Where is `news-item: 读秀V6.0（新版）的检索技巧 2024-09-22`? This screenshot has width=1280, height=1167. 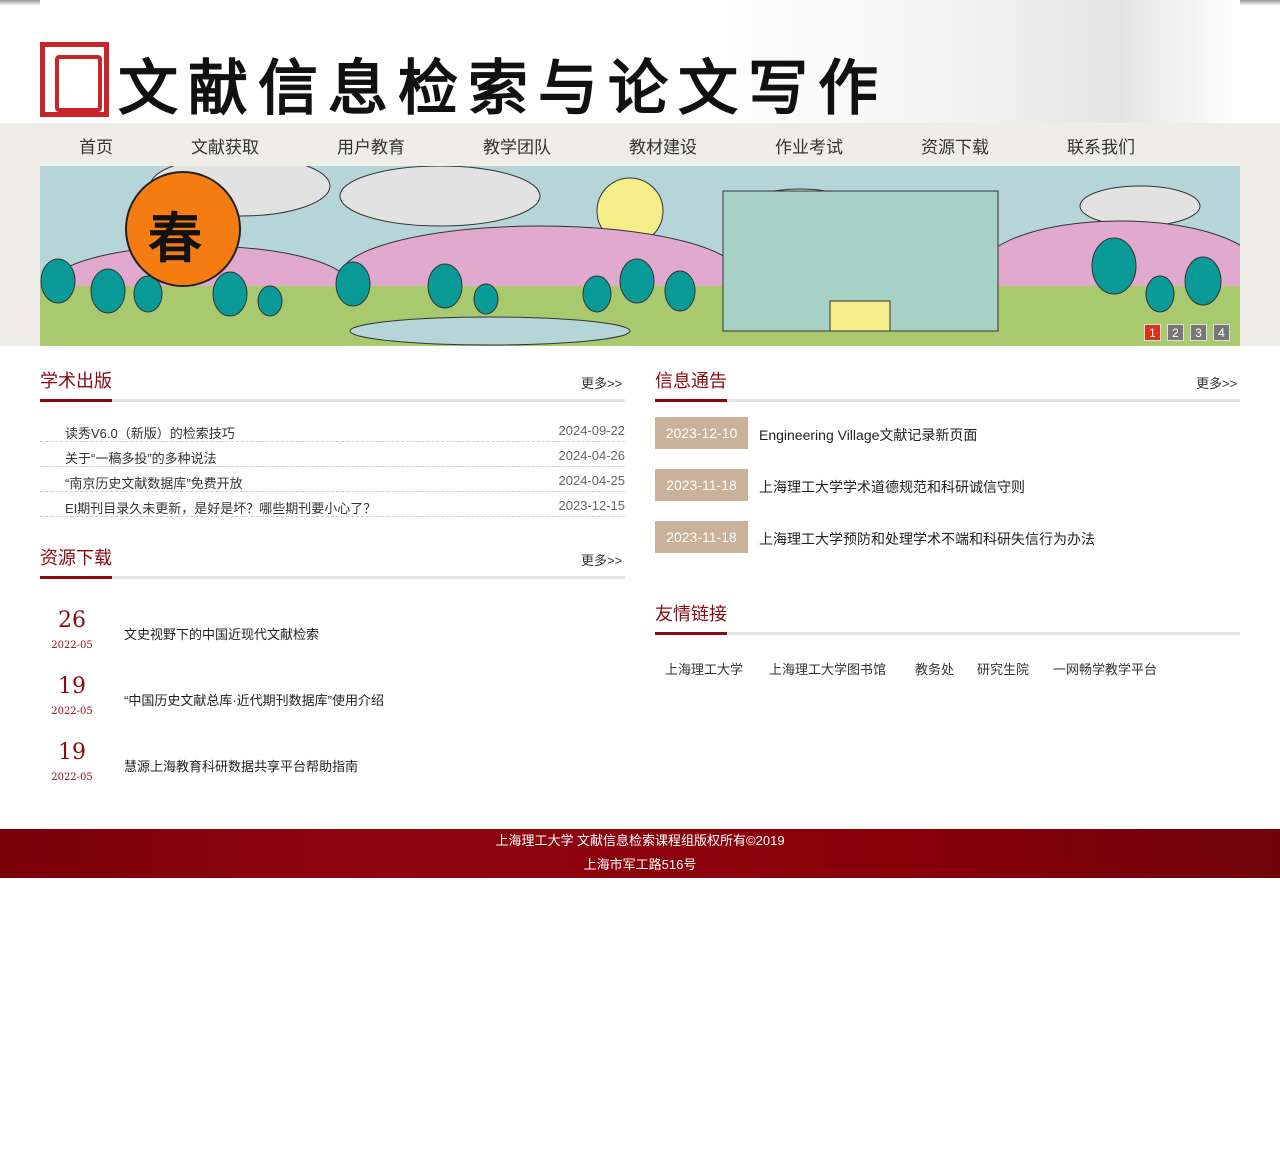 news-item: 读秀V6.0（新版）的检索技巧 2024-09-22 is located at coordinates (332, 429).